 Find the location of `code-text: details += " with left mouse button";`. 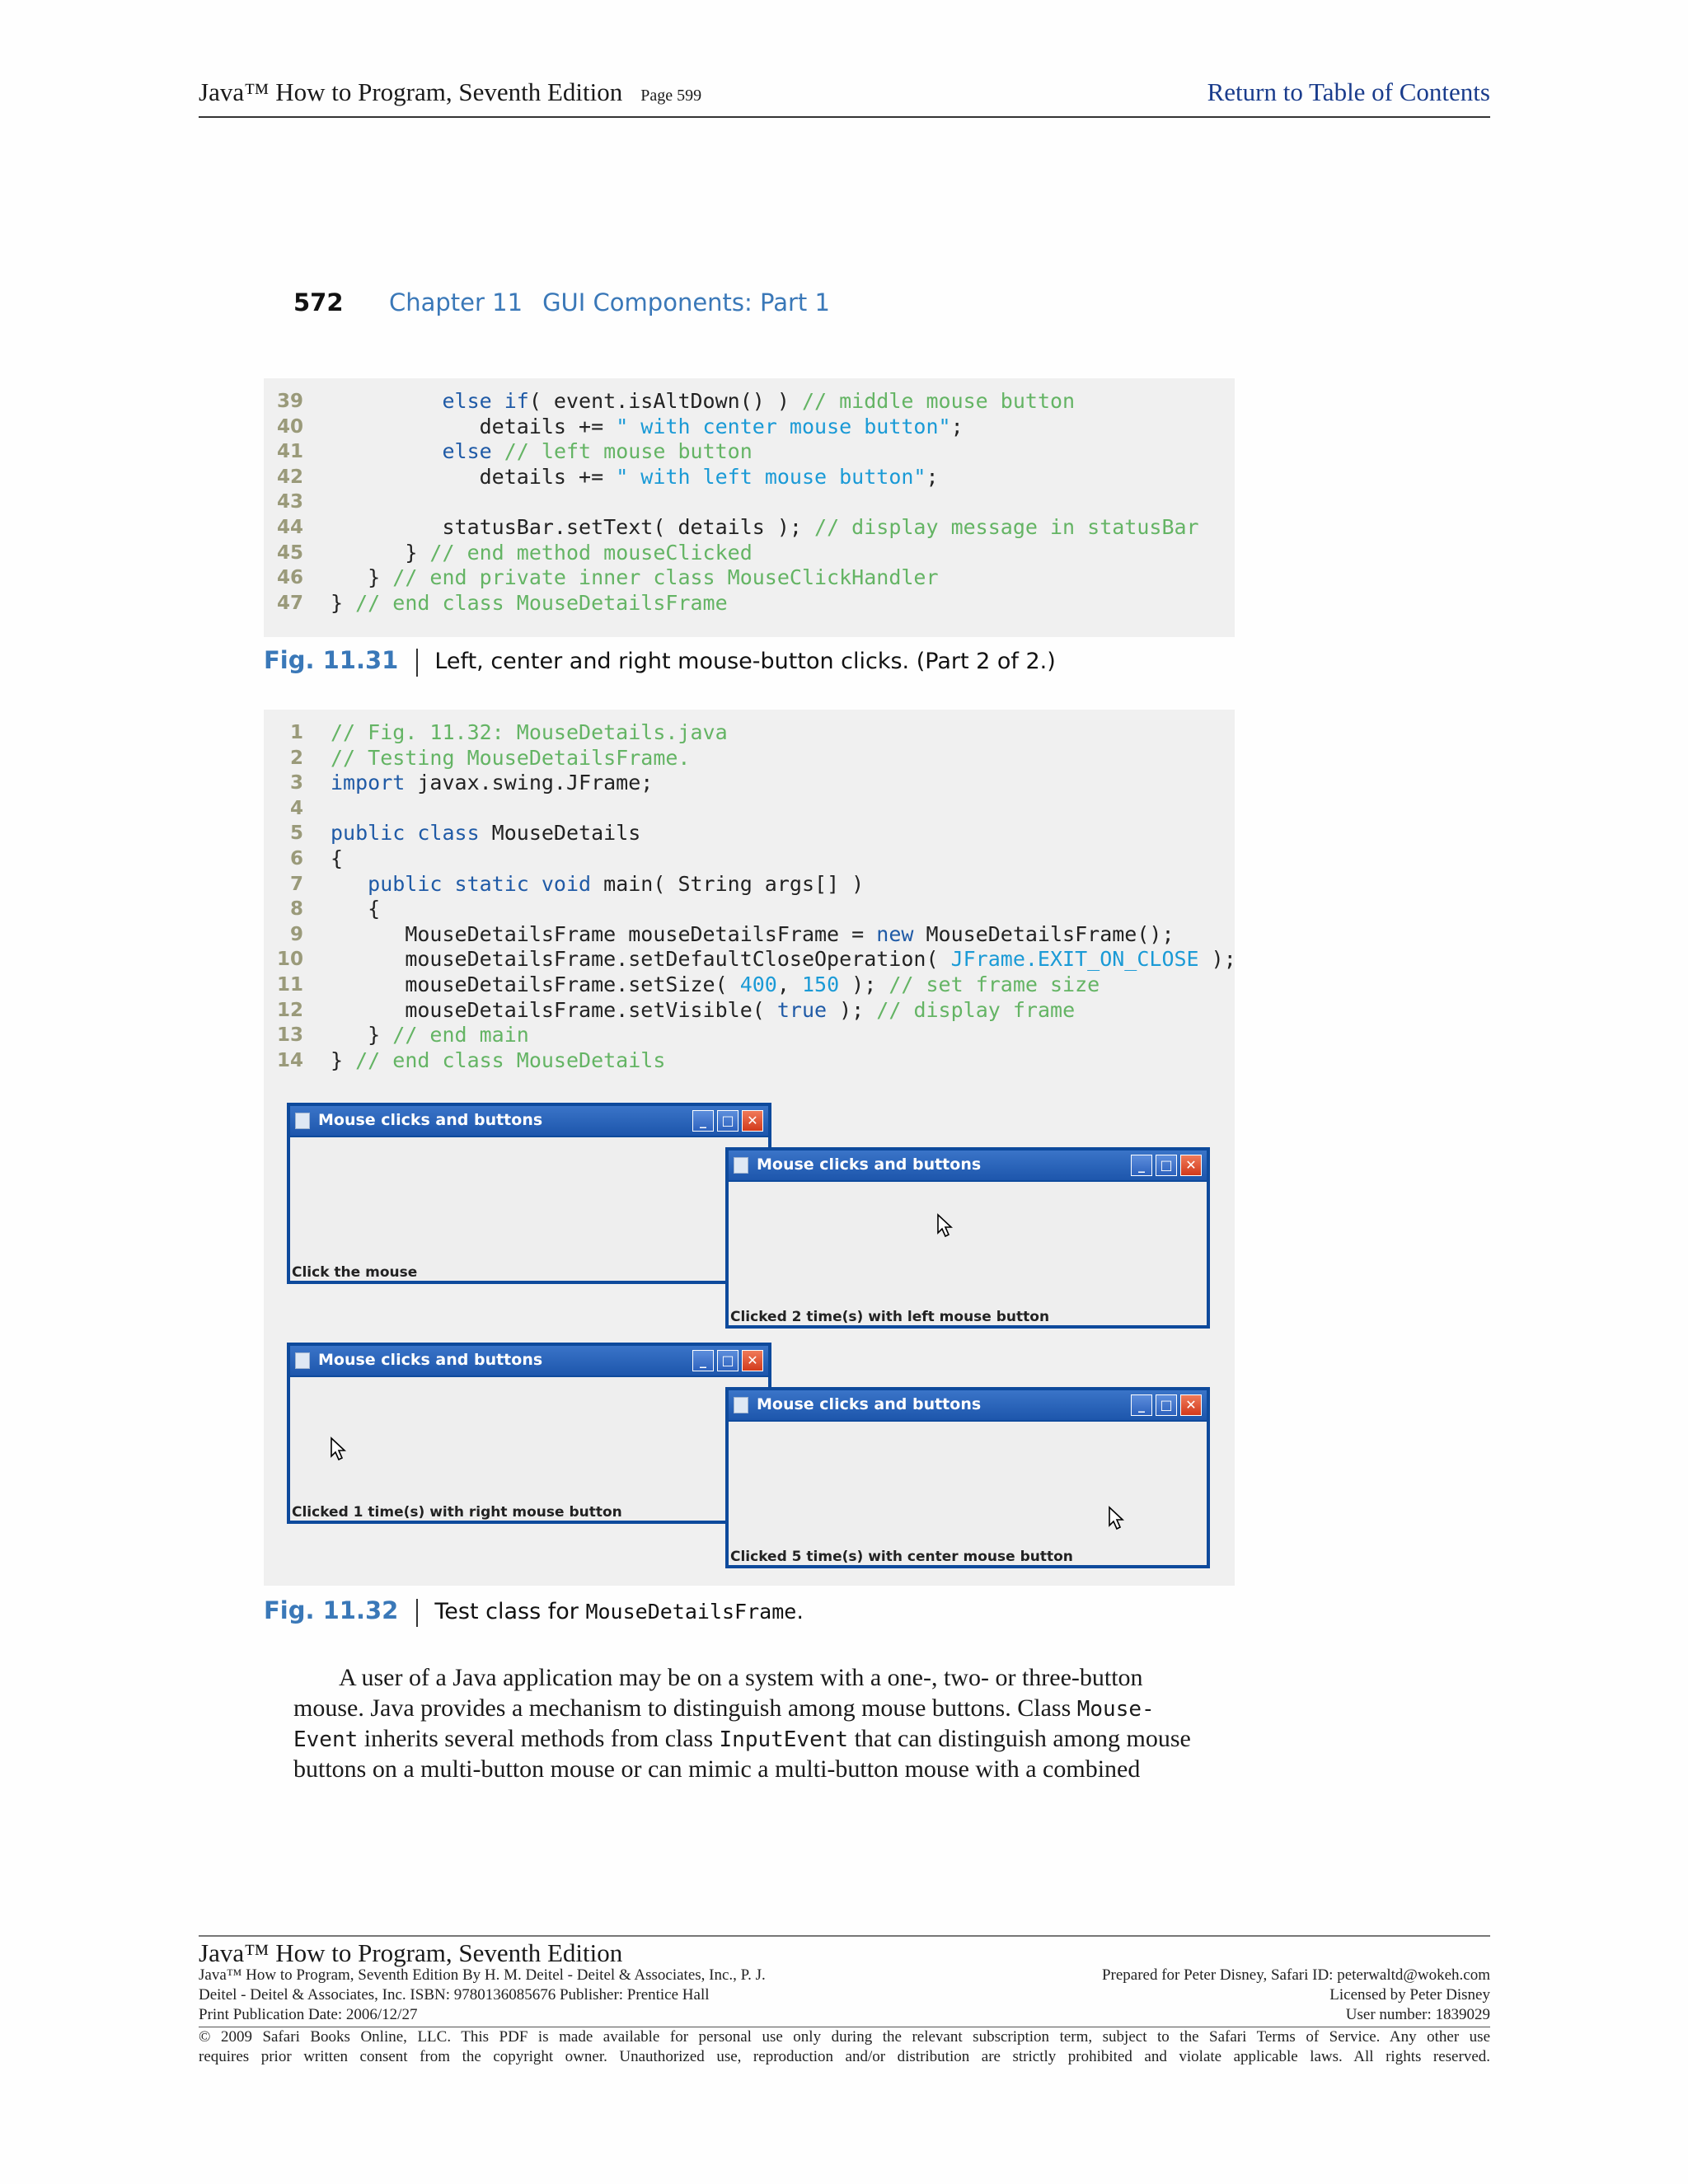

code-text: details += " with left mouse button"; is located at coordinates (709, 476).